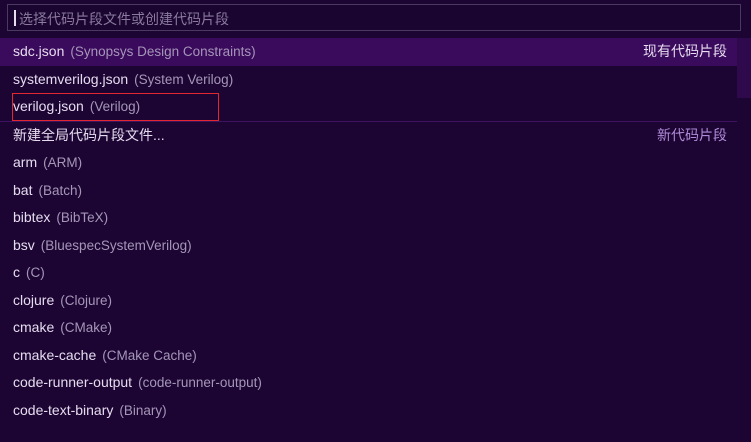  Describe the element at coordinates (368, 218) in the screenshot. I see `list-item-language: bibtex (BibTeX)` at that location.